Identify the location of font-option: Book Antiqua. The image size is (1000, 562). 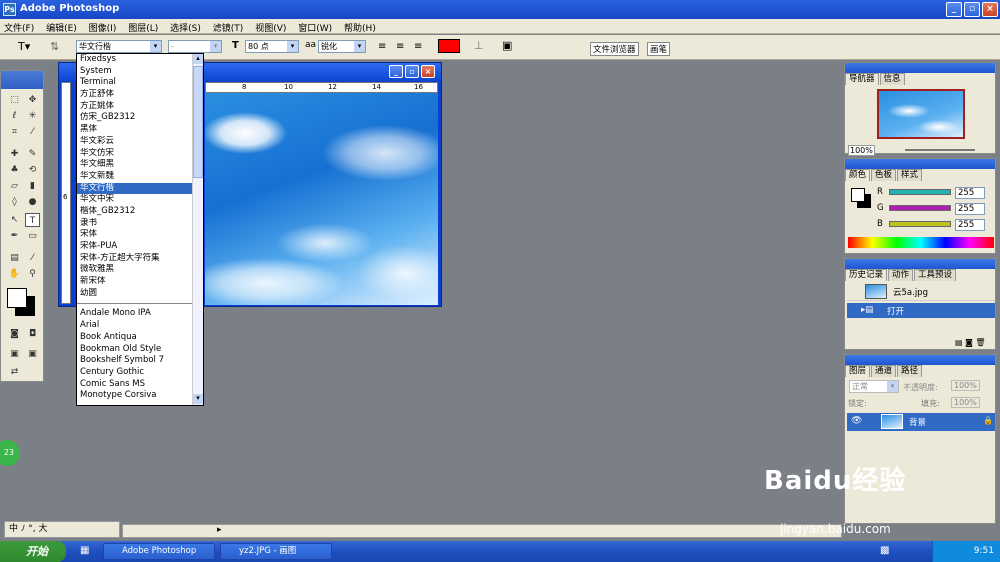
(135, 338).